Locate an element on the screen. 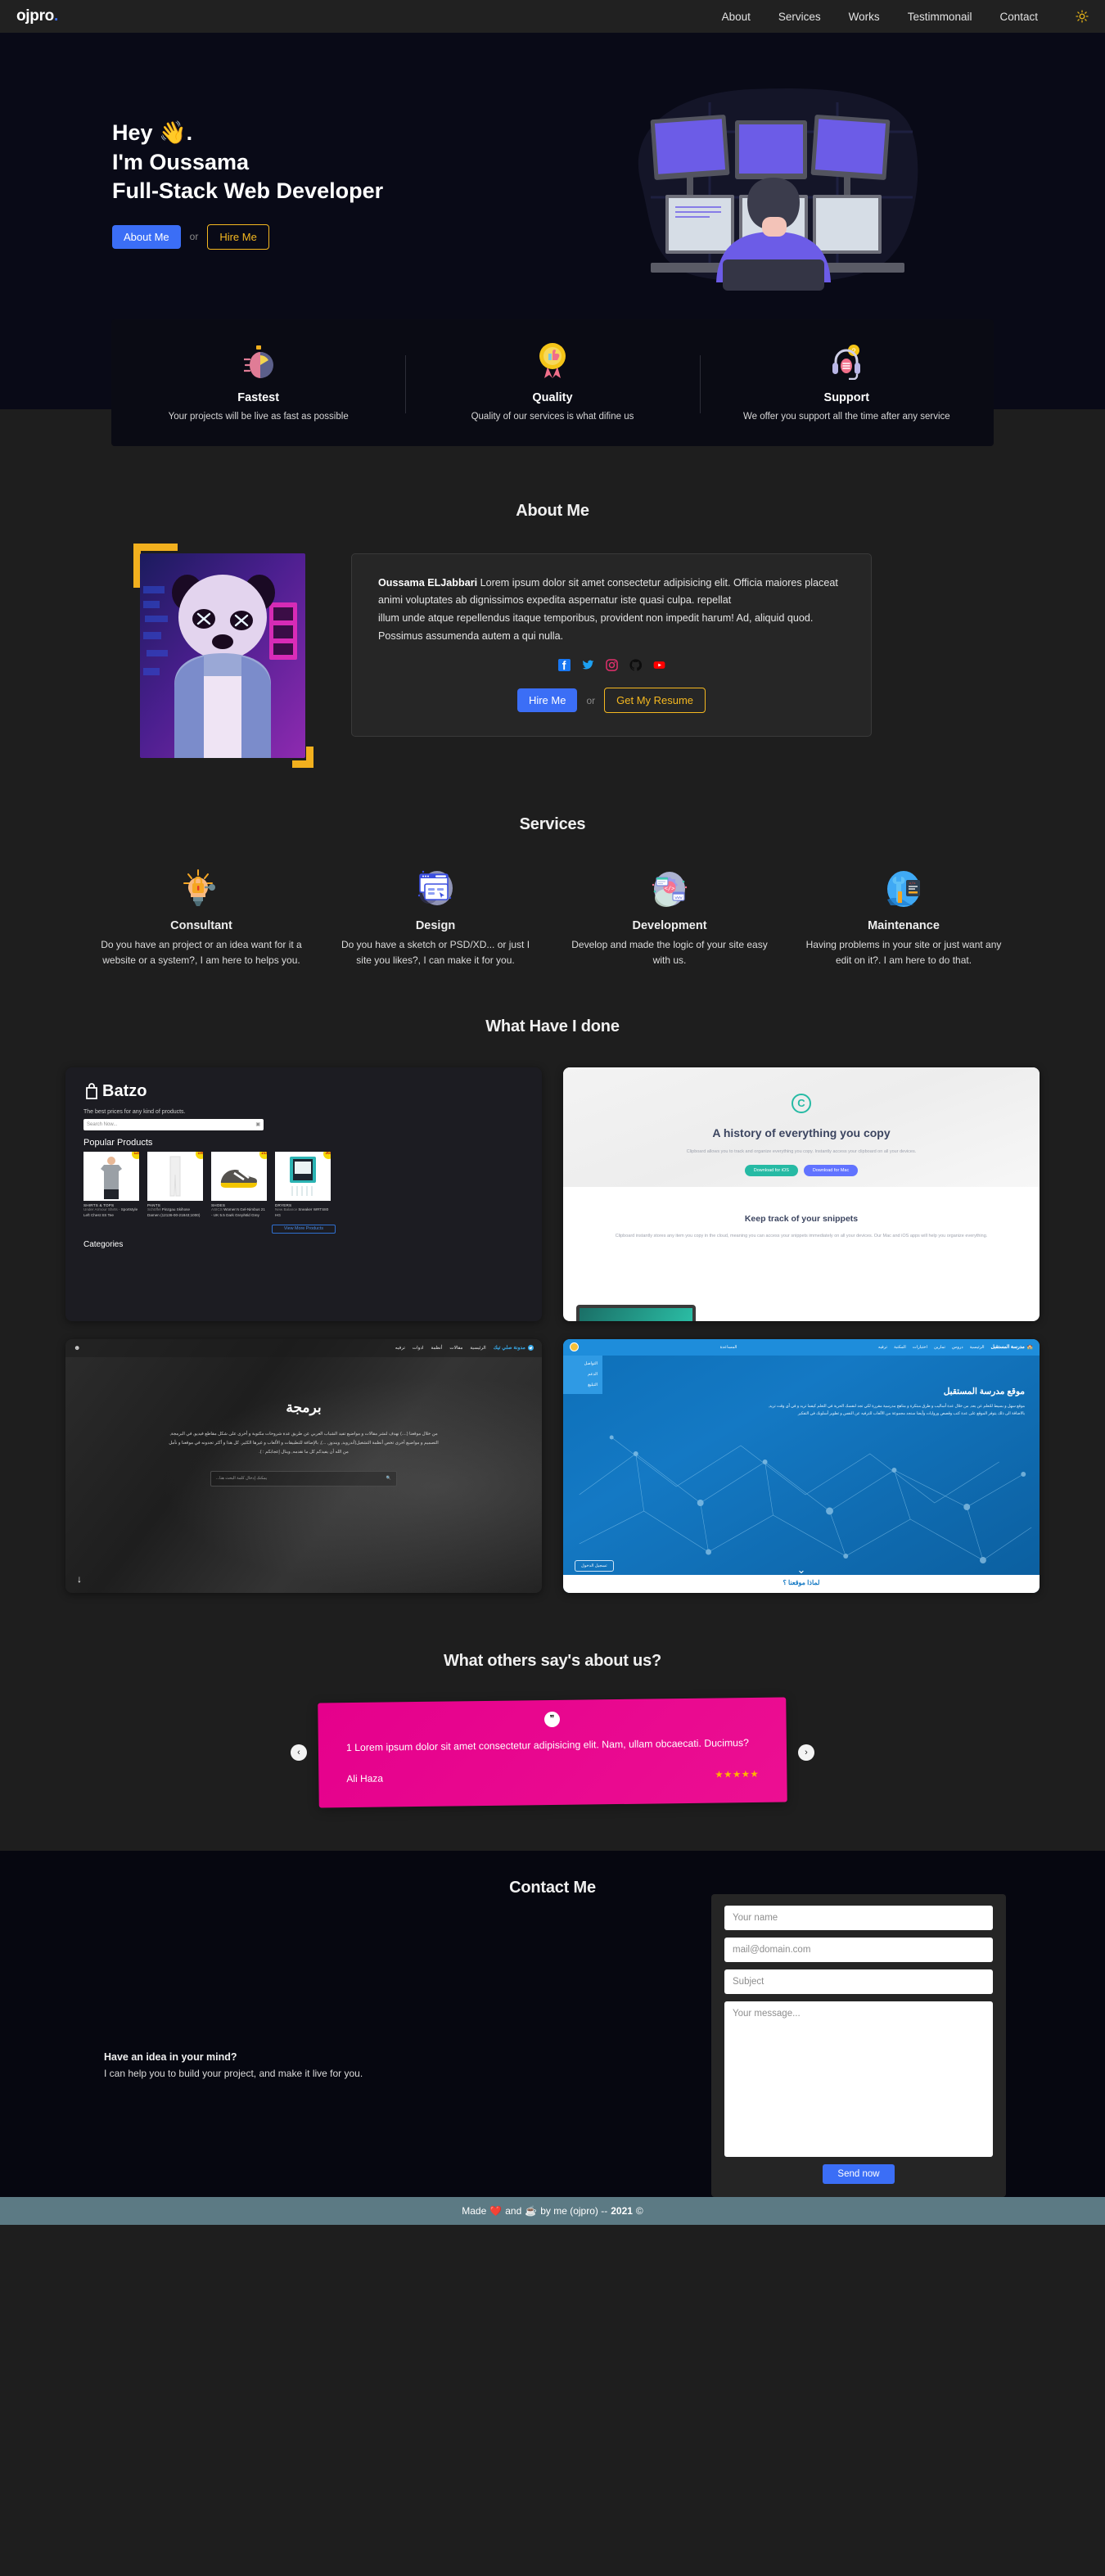 The image size is (1105, 2576). theme-toggle-button is located at coordinates (1082, 16).